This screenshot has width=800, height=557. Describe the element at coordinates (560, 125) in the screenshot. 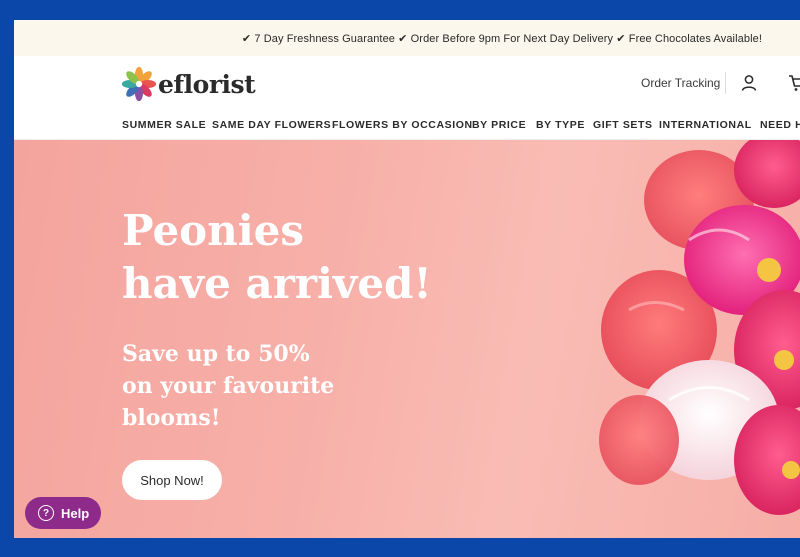

I see `nav-item-by-type: BY TYPE` at that location.